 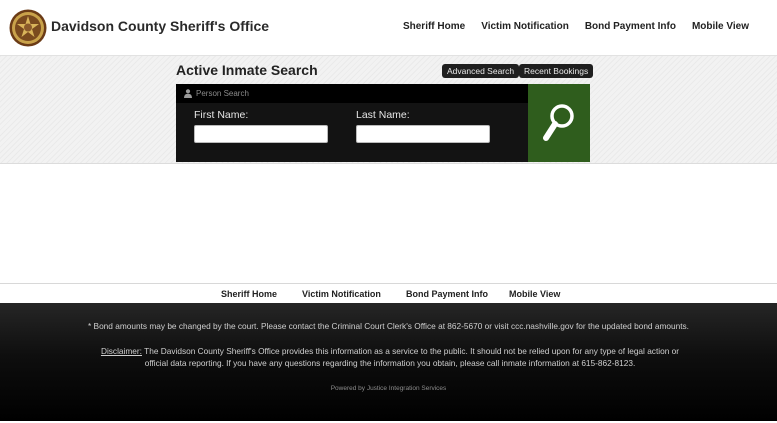 I want to click on last-name-input, so click(x=423, y=134).